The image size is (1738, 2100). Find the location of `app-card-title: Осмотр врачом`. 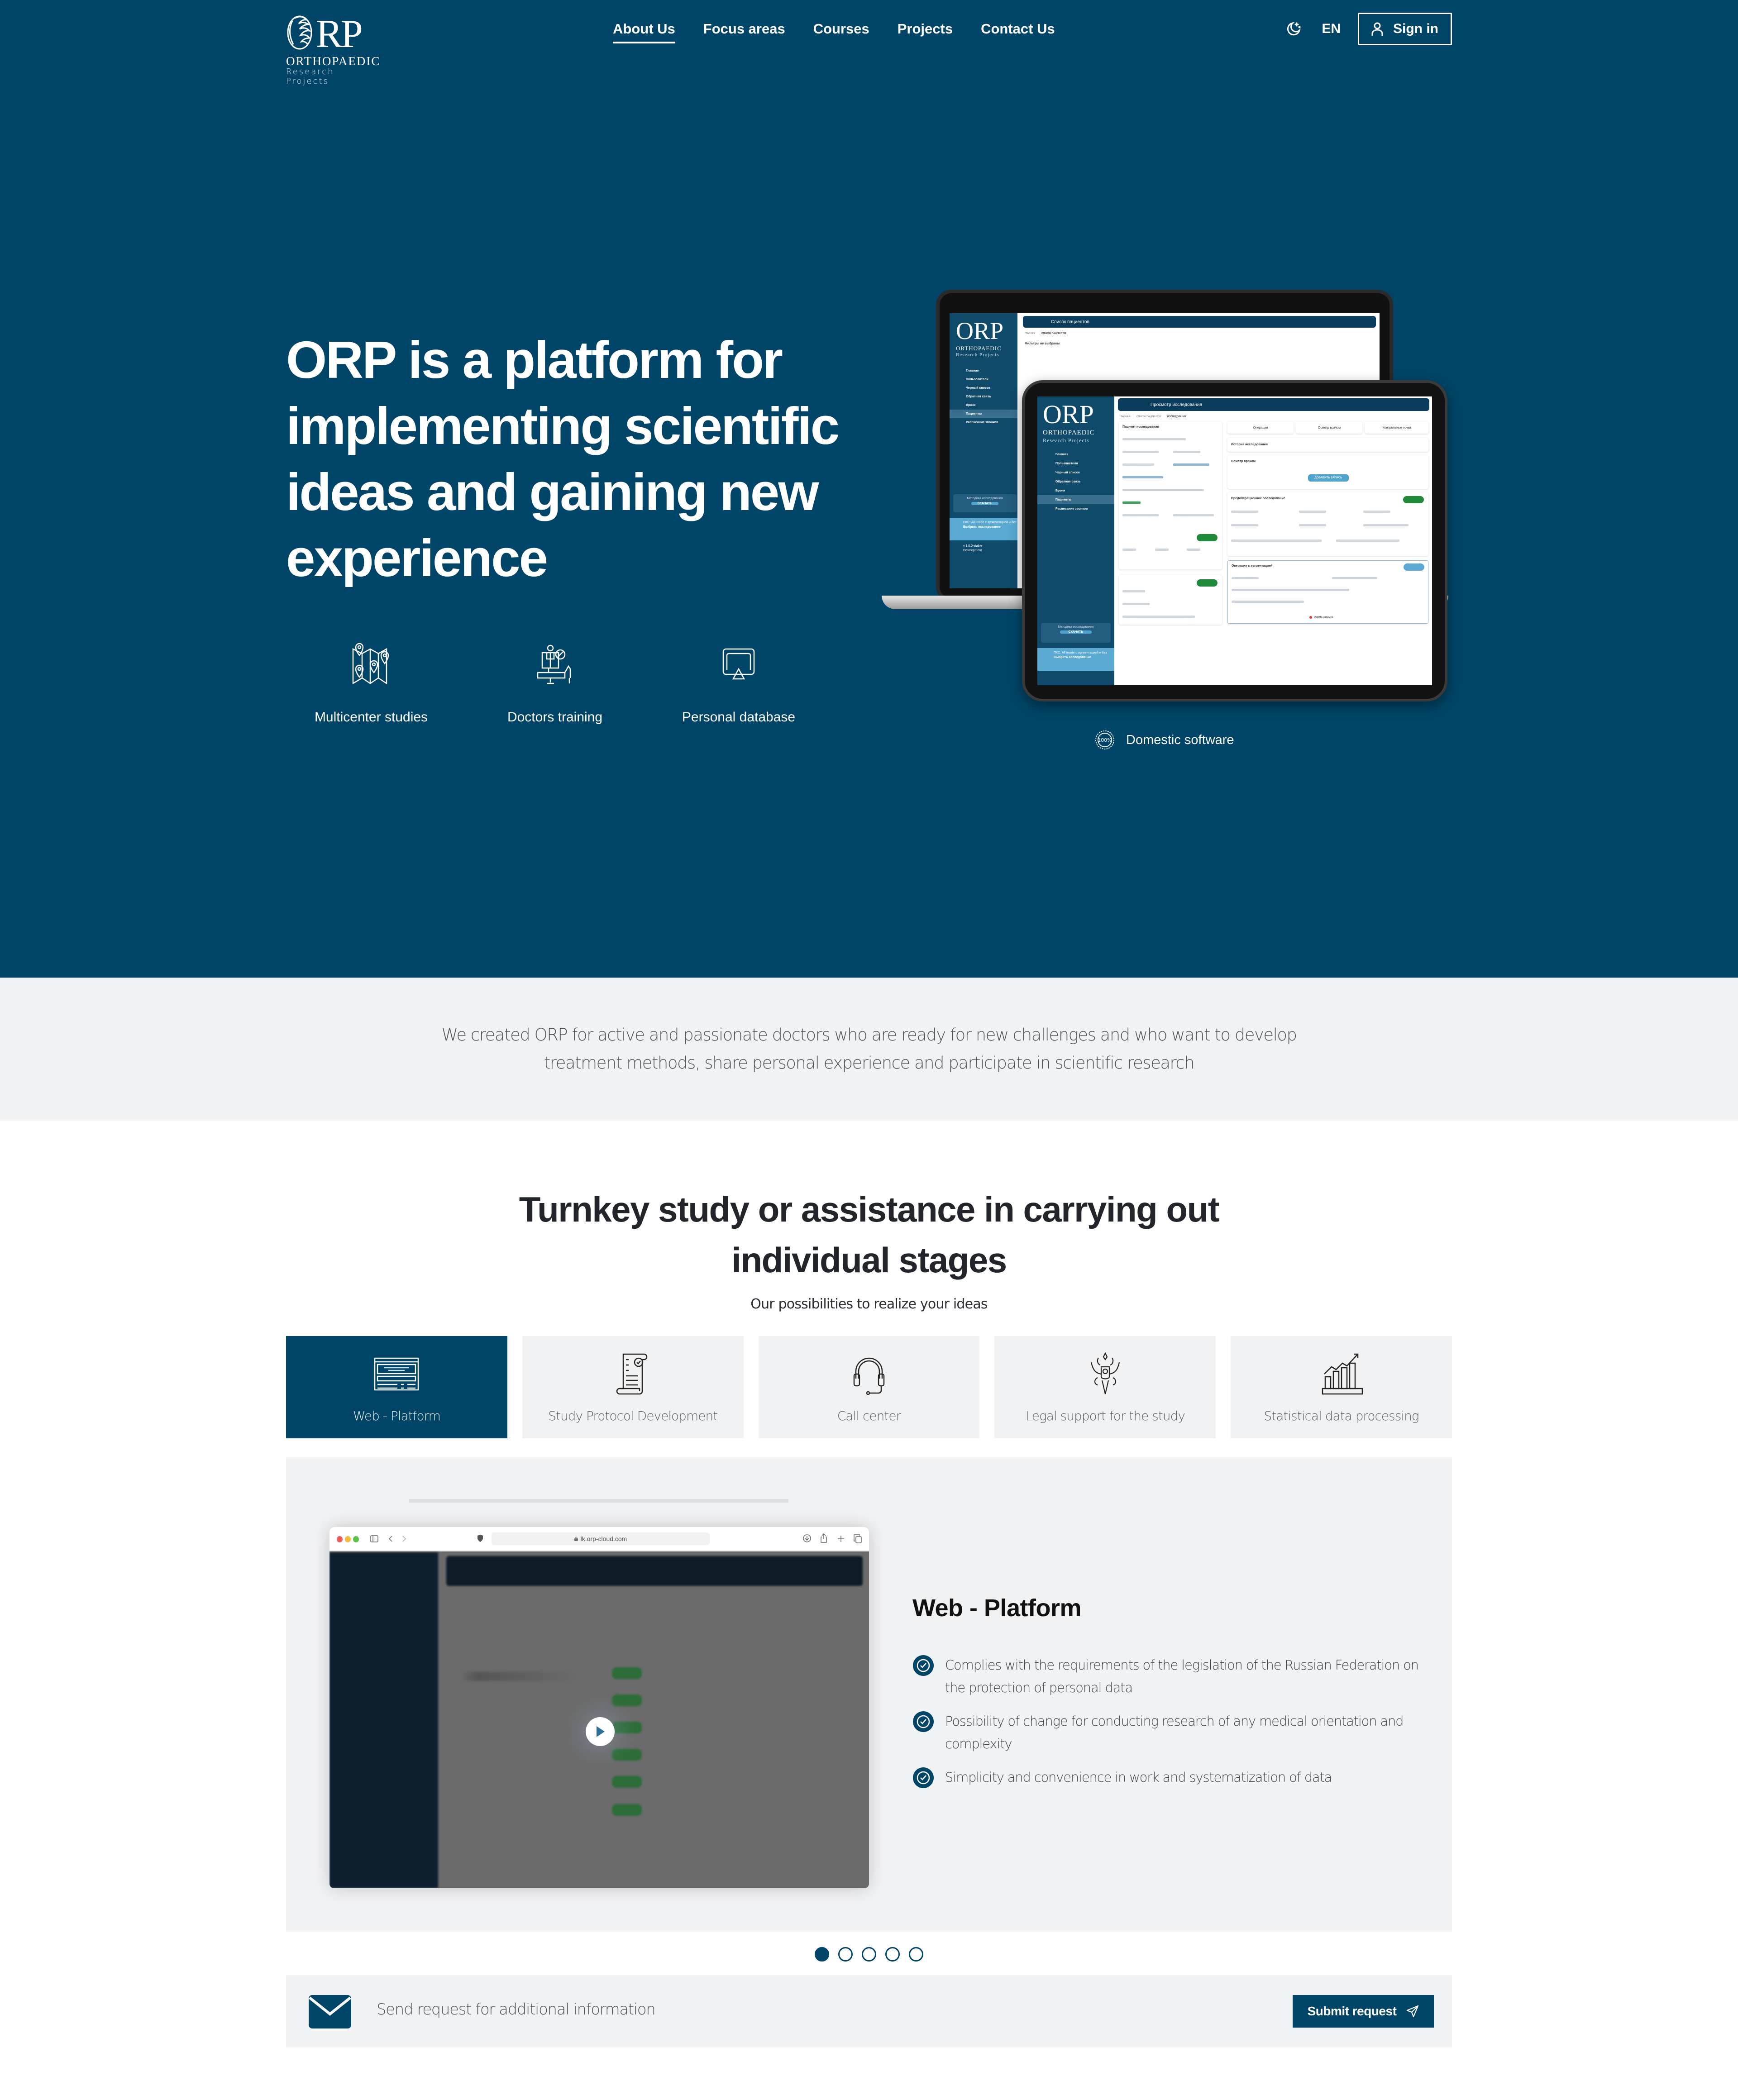

app-card-title: Осмотр врачом is located at coordinates (1243, 462).